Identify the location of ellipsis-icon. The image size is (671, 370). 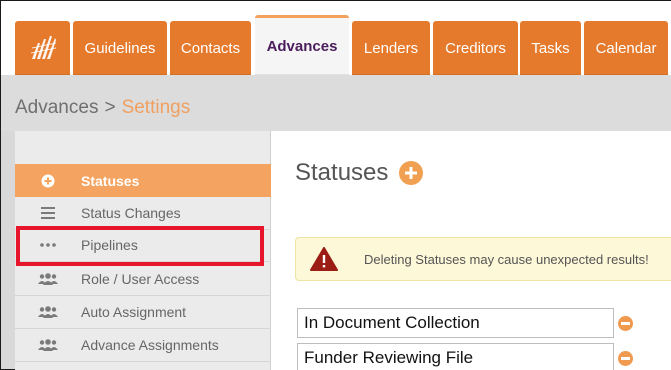
(48, 245).